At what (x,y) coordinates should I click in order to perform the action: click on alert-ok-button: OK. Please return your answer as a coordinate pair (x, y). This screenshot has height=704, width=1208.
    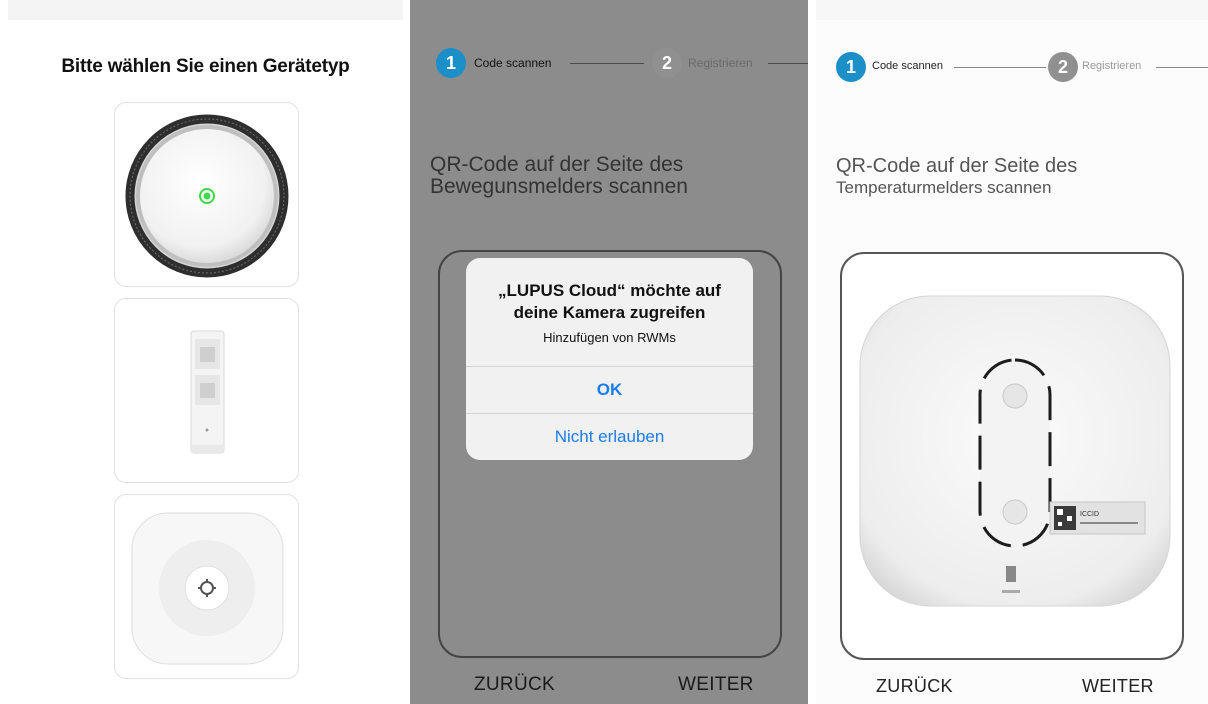
    Looking at the image, I should click on (609, 390).